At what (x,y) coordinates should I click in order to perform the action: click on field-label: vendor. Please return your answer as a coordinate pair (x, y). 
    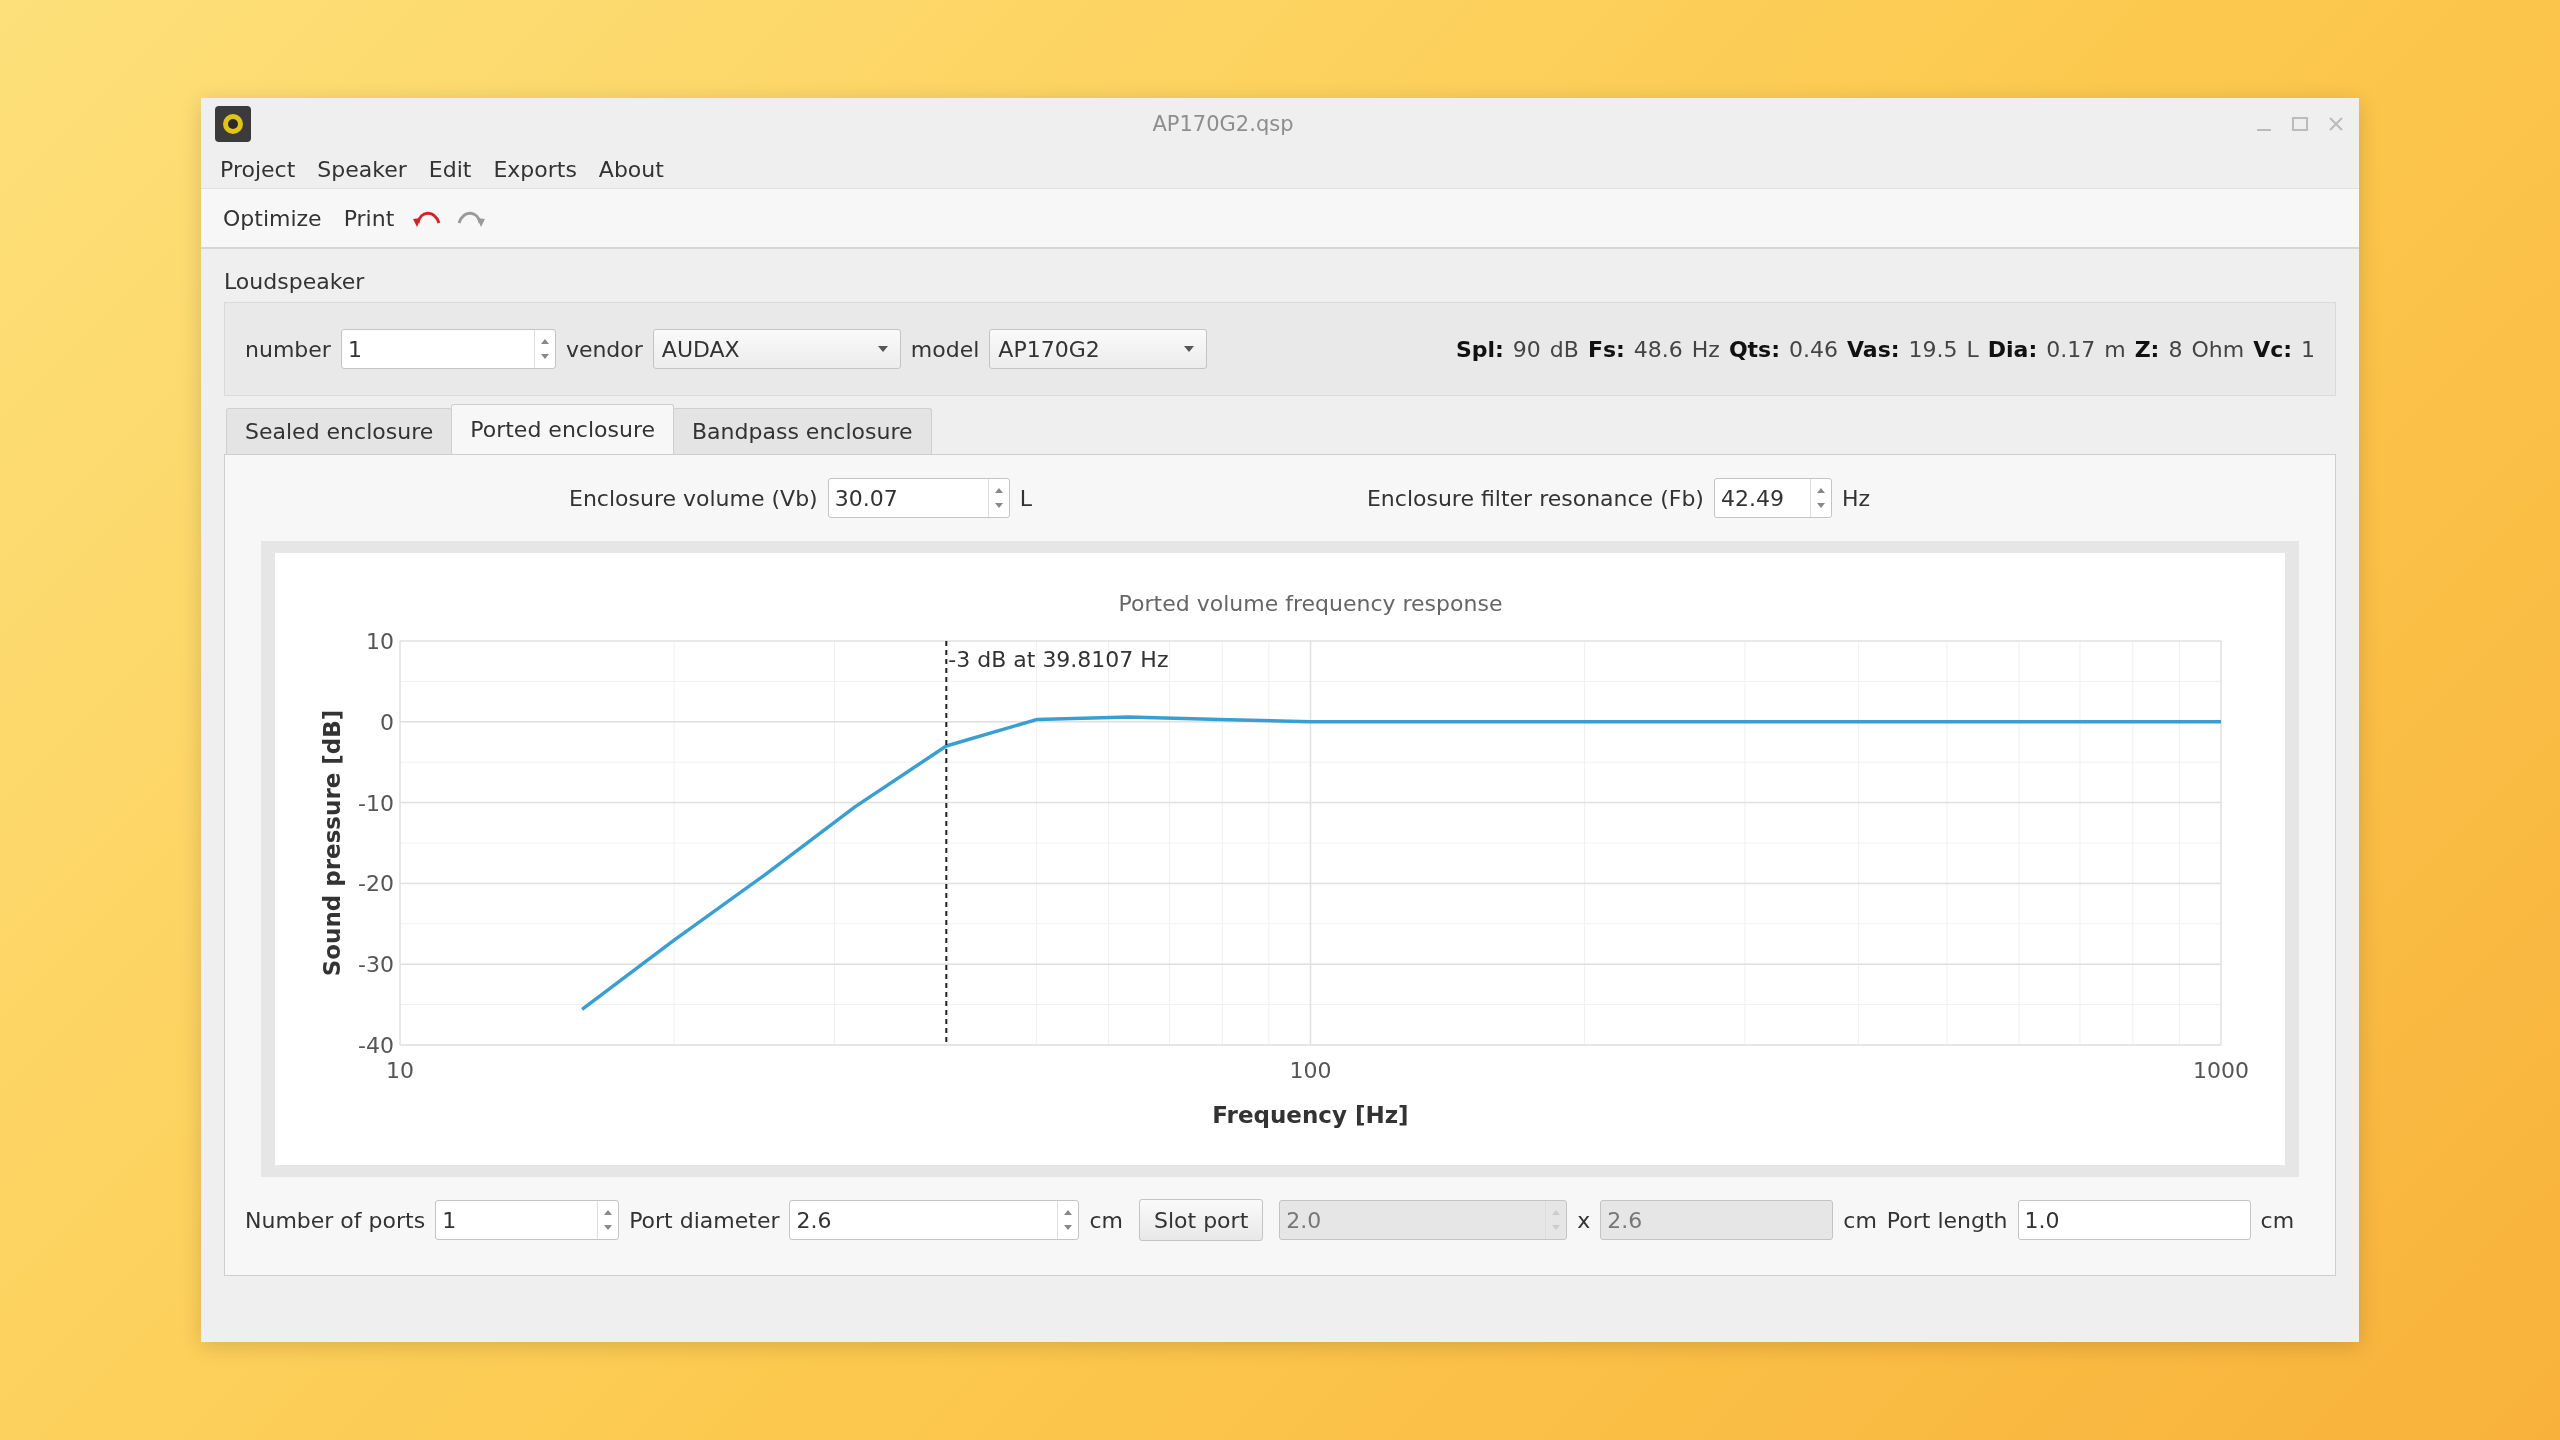
    Looking at the image, I should click on (604, 349).